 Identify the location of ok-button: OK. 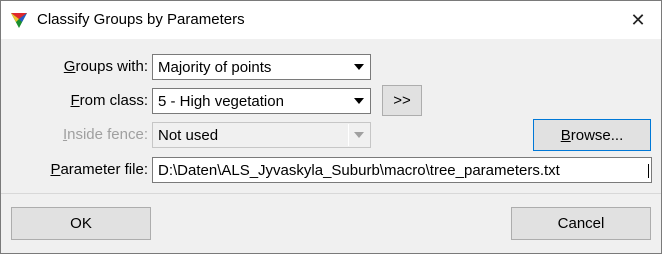
(81, 223).